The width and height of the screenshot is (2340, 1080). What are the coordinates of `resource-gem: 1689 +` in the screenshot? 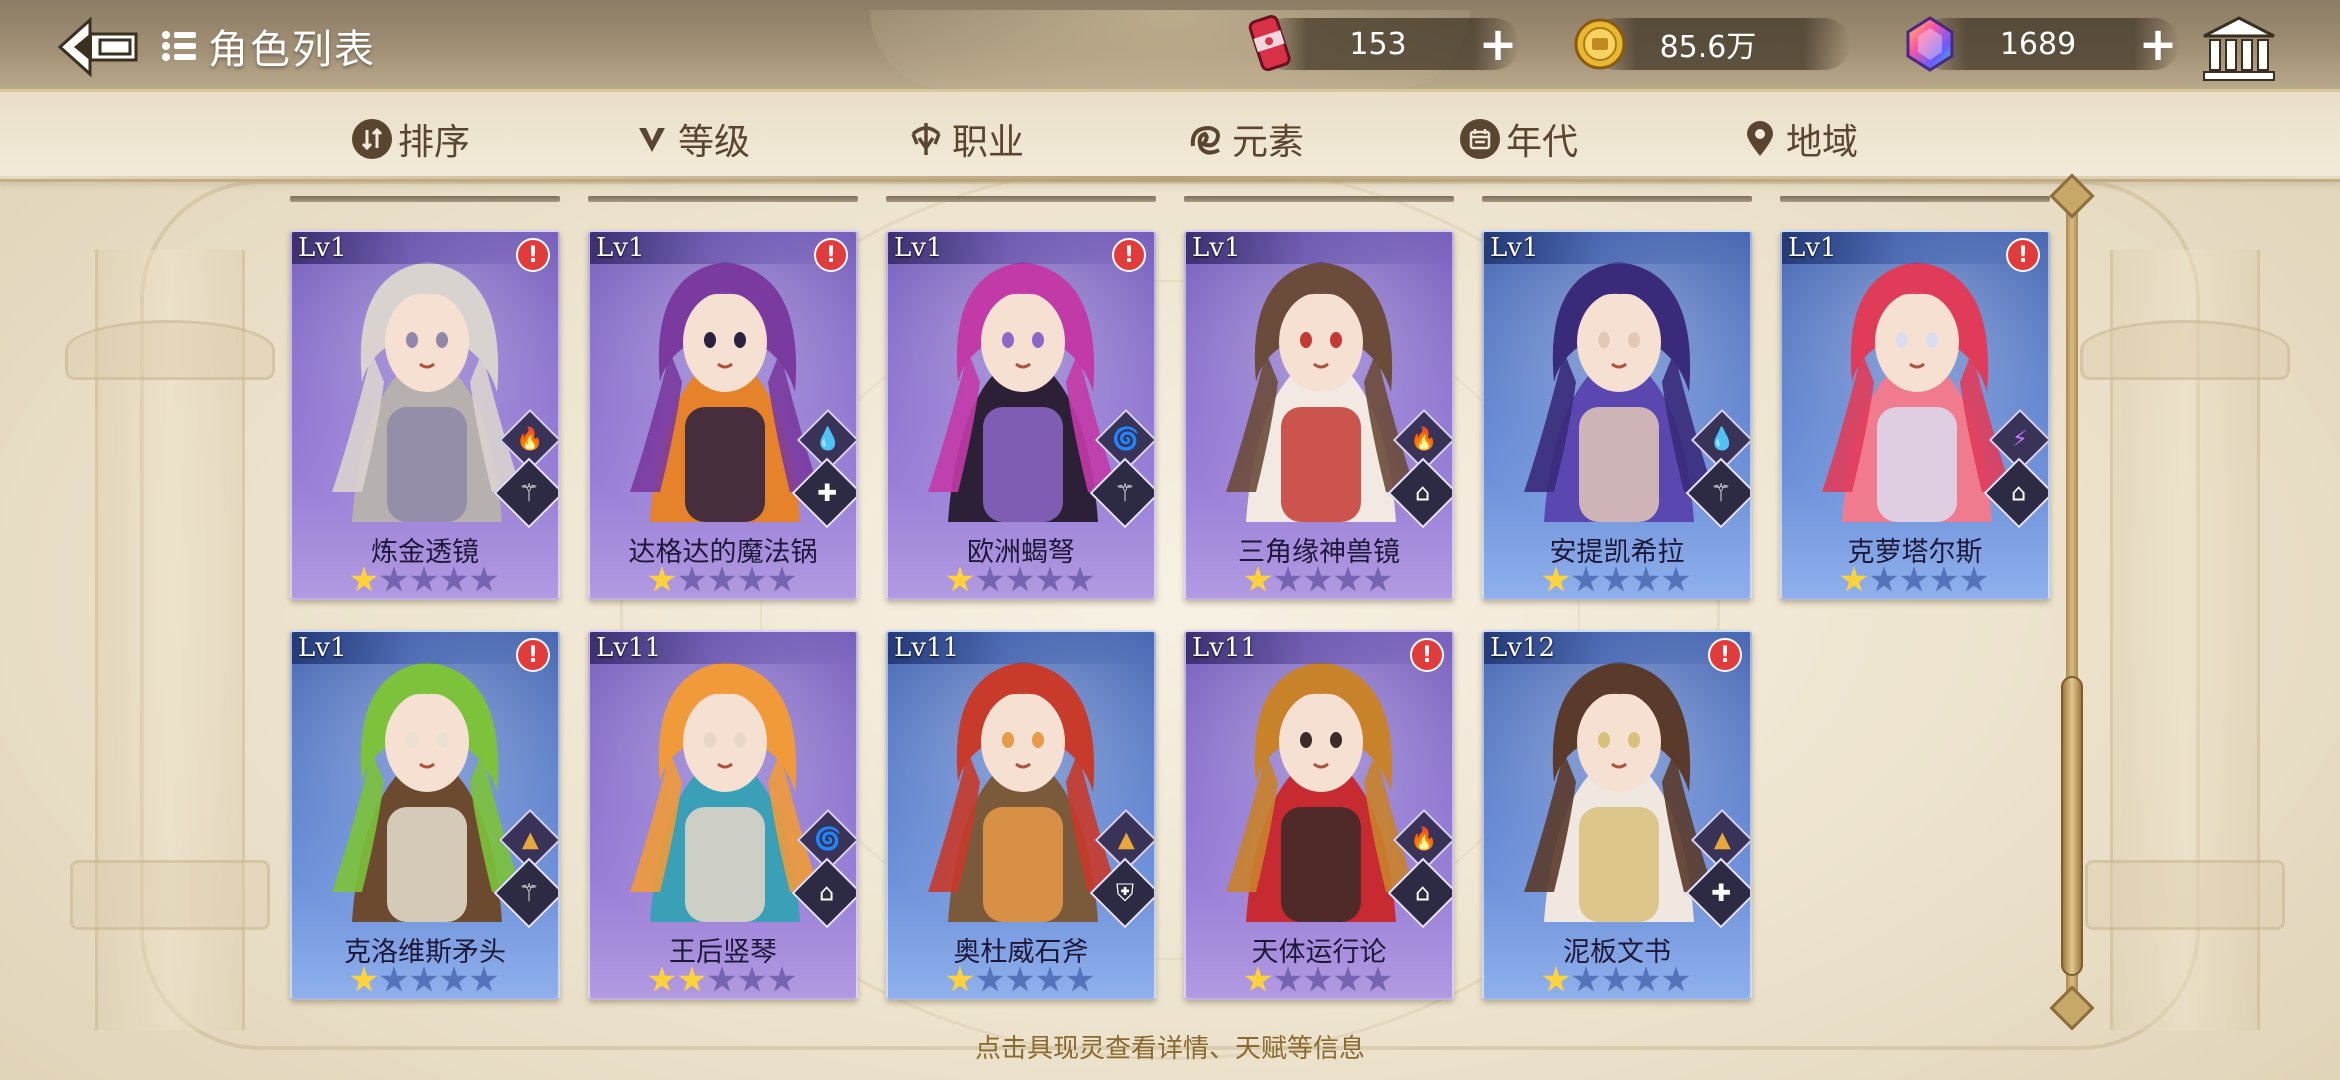 It's located at (2043, 44).